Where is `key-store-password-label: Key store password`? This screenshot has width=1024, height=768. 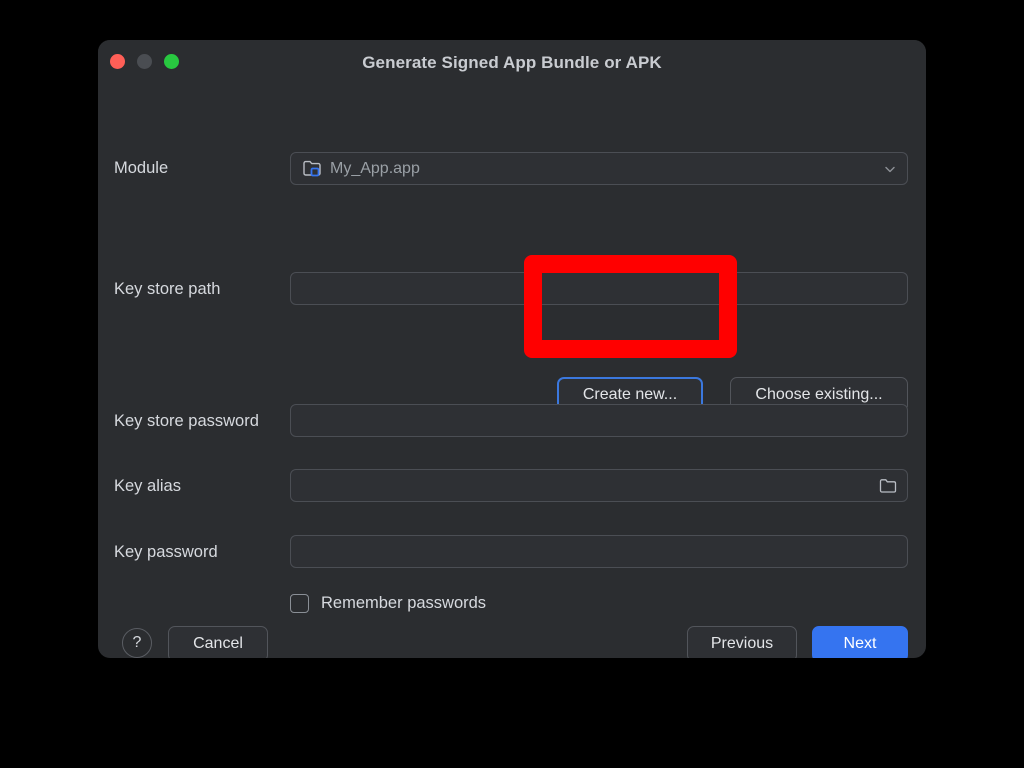
key-store-password-label: Key store password is located at coordinates (186, 421).